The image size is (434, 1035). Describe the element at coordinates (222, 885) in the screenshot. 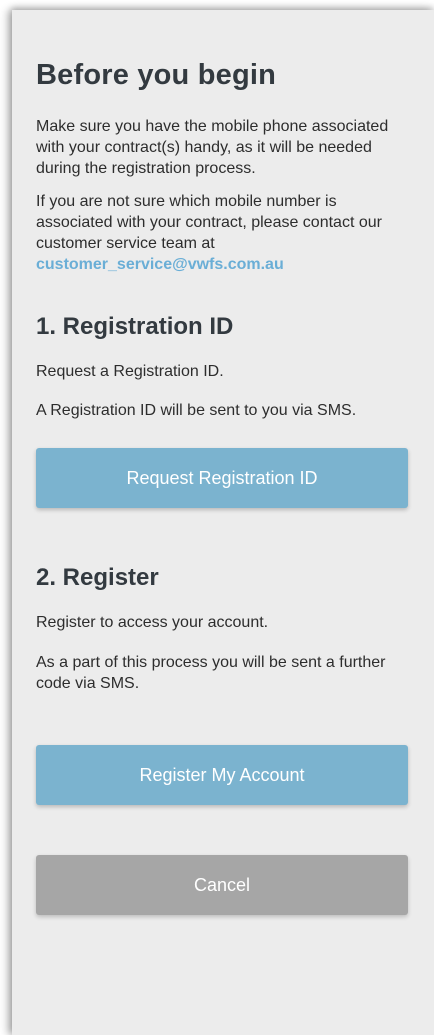

I see `cancel-button: Cancel` at that location.